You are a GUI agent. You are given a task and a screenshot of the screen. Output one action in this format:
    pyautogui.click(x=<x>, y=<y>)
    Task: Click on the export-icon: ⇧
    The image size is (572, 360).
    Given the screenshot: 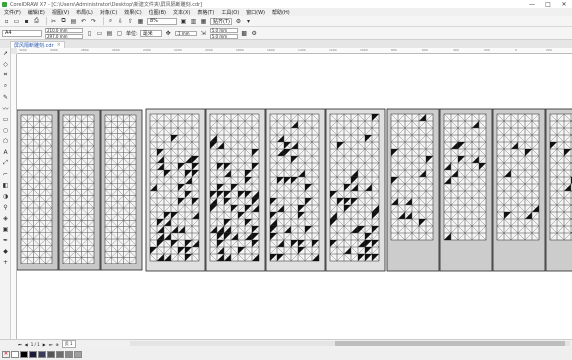 What is the action you would take?
    pyautogui.click(x=130, y=21)
    